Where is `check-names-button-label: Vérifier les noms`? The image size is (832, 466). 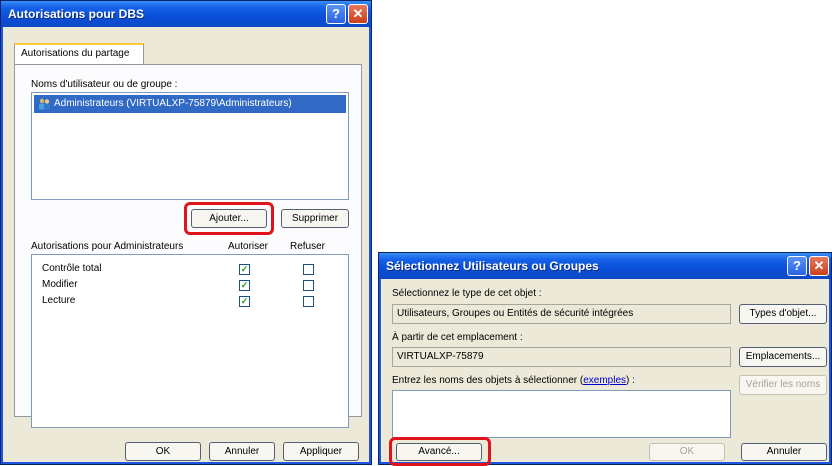
check-names-button-label: Vérifier les noms is located at coordinates (783, 384).